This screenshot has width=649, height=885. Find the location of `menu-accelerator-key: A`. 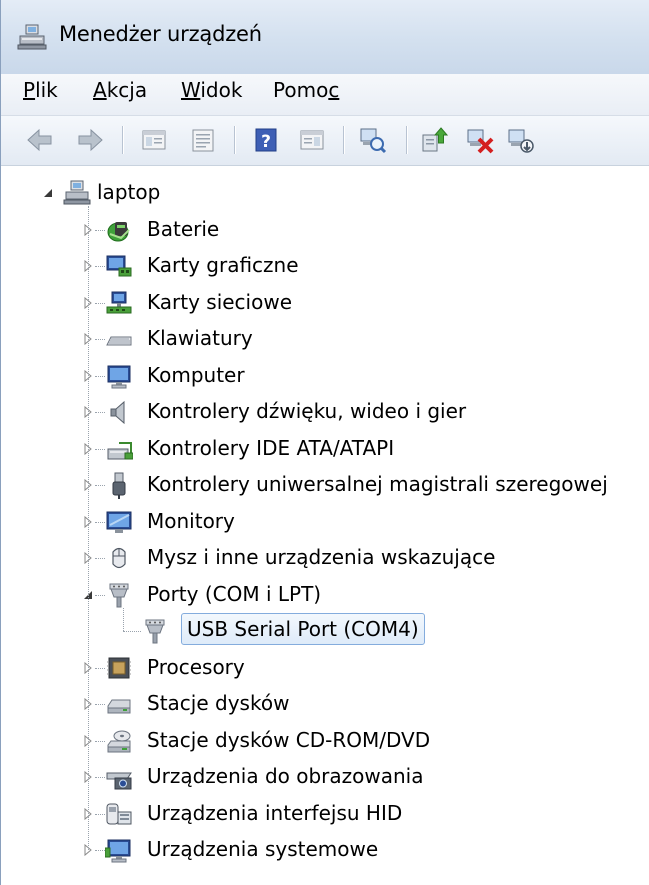

menu-accelerator-key: A is located at coordinates (100, 90).